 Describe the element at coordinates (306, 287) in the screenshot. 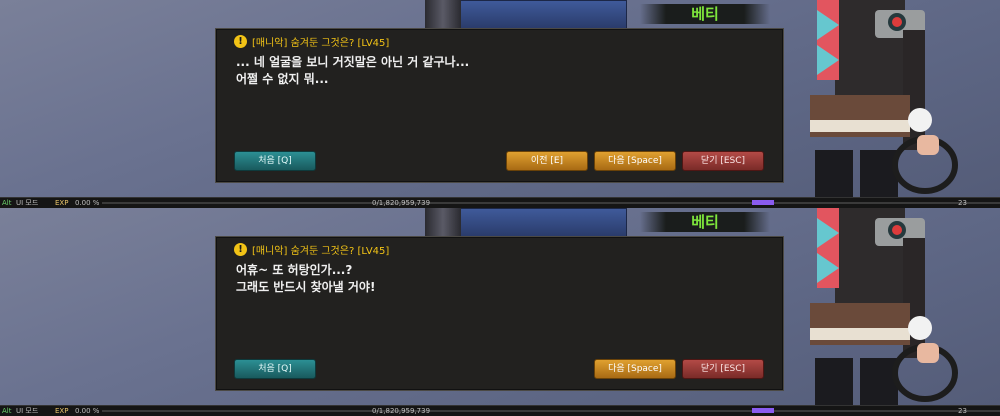

I see `dialogue-line-2: 그래도 반드시 찾아낼 거야!` at that location.